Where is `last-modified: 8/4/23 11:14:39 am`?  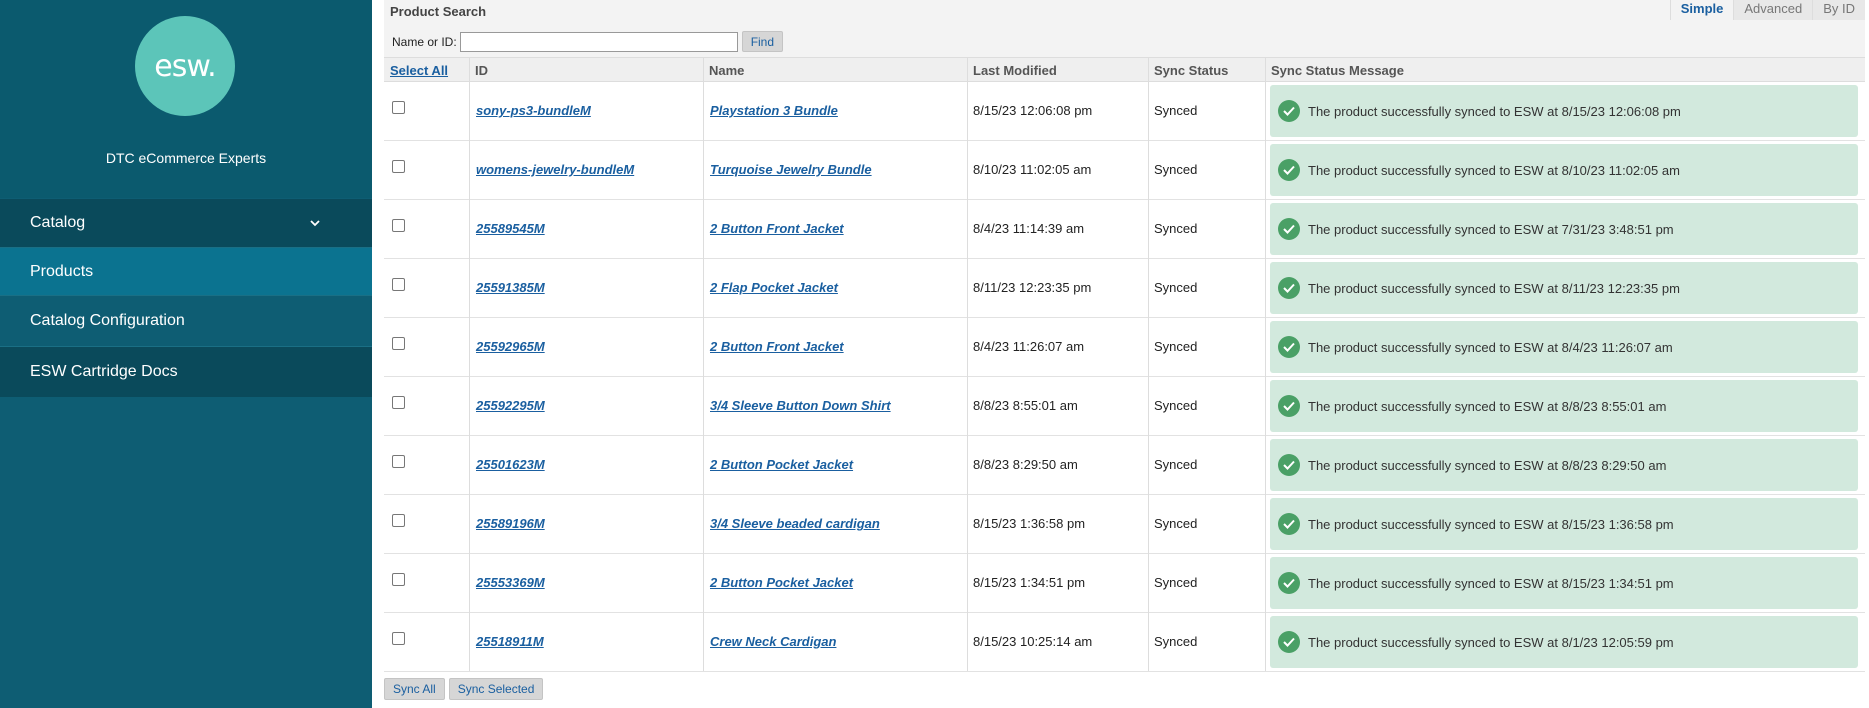 last-modified: 8/4/23 11:14:39 am is located at coordinates (1029, 228).